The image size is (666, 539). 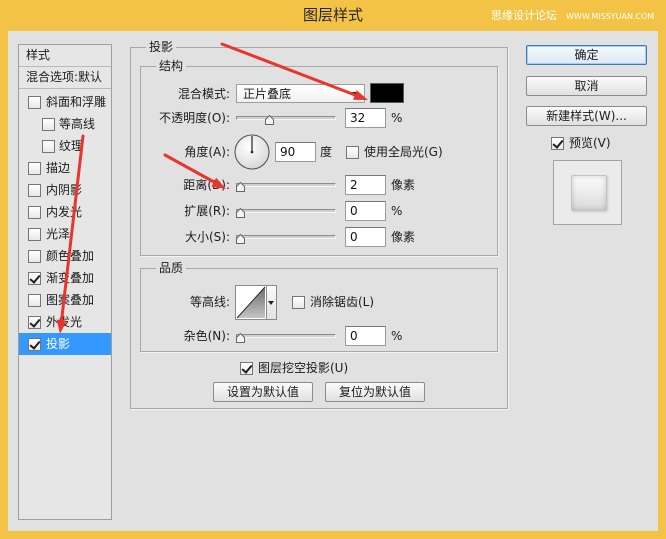 What do you see at coordinates (285, 187) in the screenshot?
I see `distance-slider` at bounding box center [285, 187].